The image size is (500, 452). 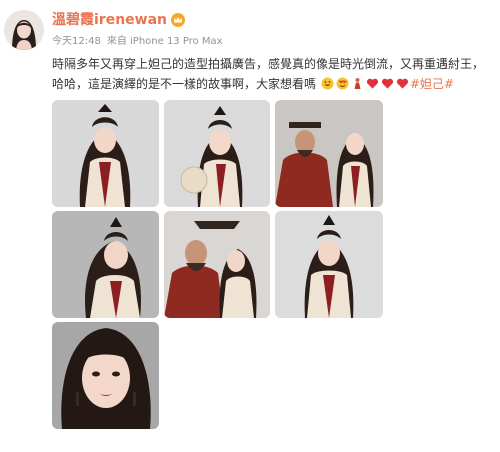 What do you see at coordinates (24, 30) in the screenshot?
I see `avatar` at bounding box center [24, 30].